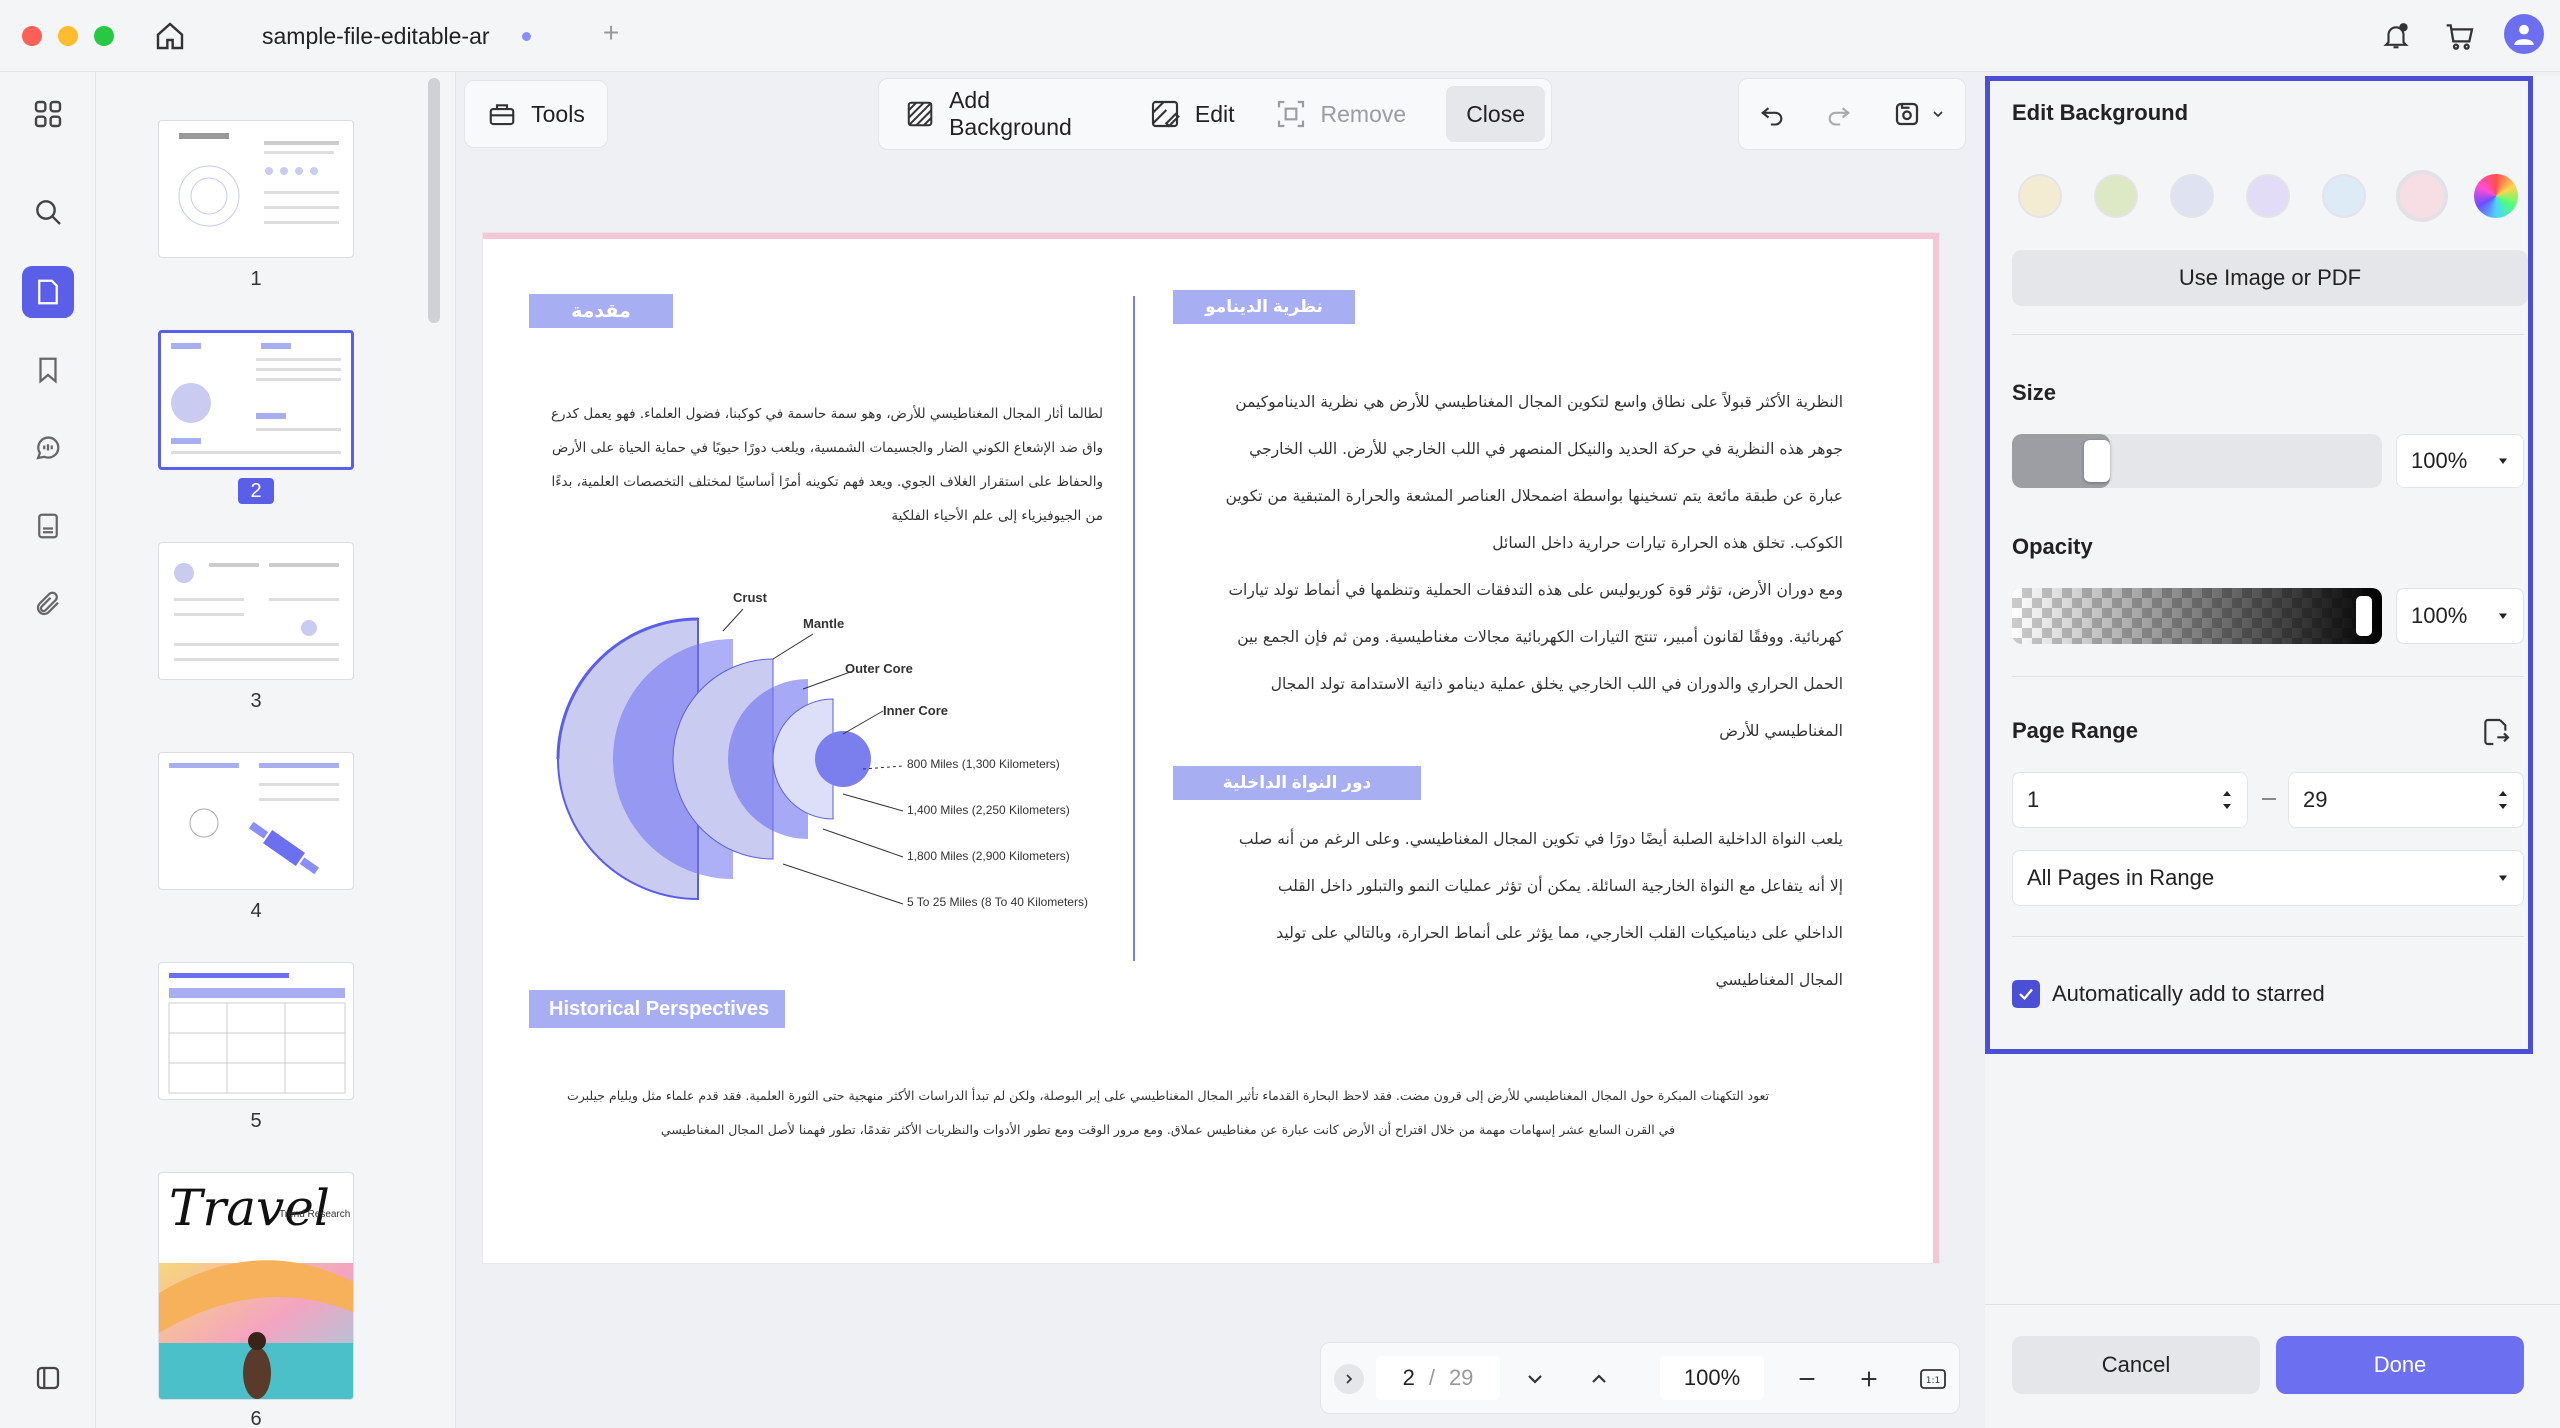 The width and height of the screenshot is (2560, 1428). Describe the element at coordinates (1290, 114) in the screenshot. I see `remove-background-icon` at that location.